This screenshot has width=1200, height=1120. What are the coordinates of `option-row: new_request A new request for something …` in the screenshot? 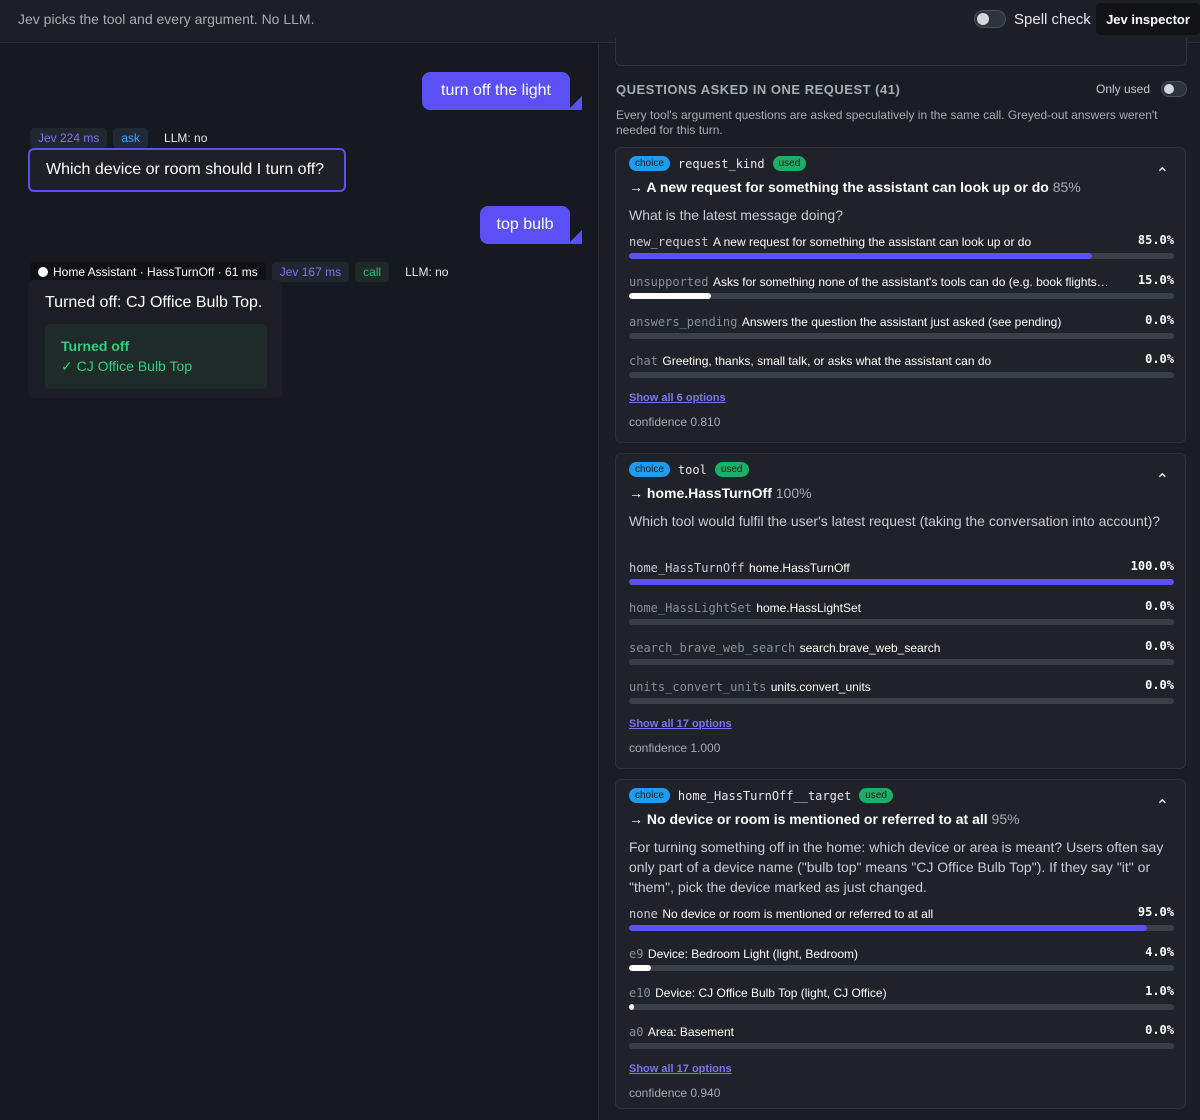 It's located at (901, 253).